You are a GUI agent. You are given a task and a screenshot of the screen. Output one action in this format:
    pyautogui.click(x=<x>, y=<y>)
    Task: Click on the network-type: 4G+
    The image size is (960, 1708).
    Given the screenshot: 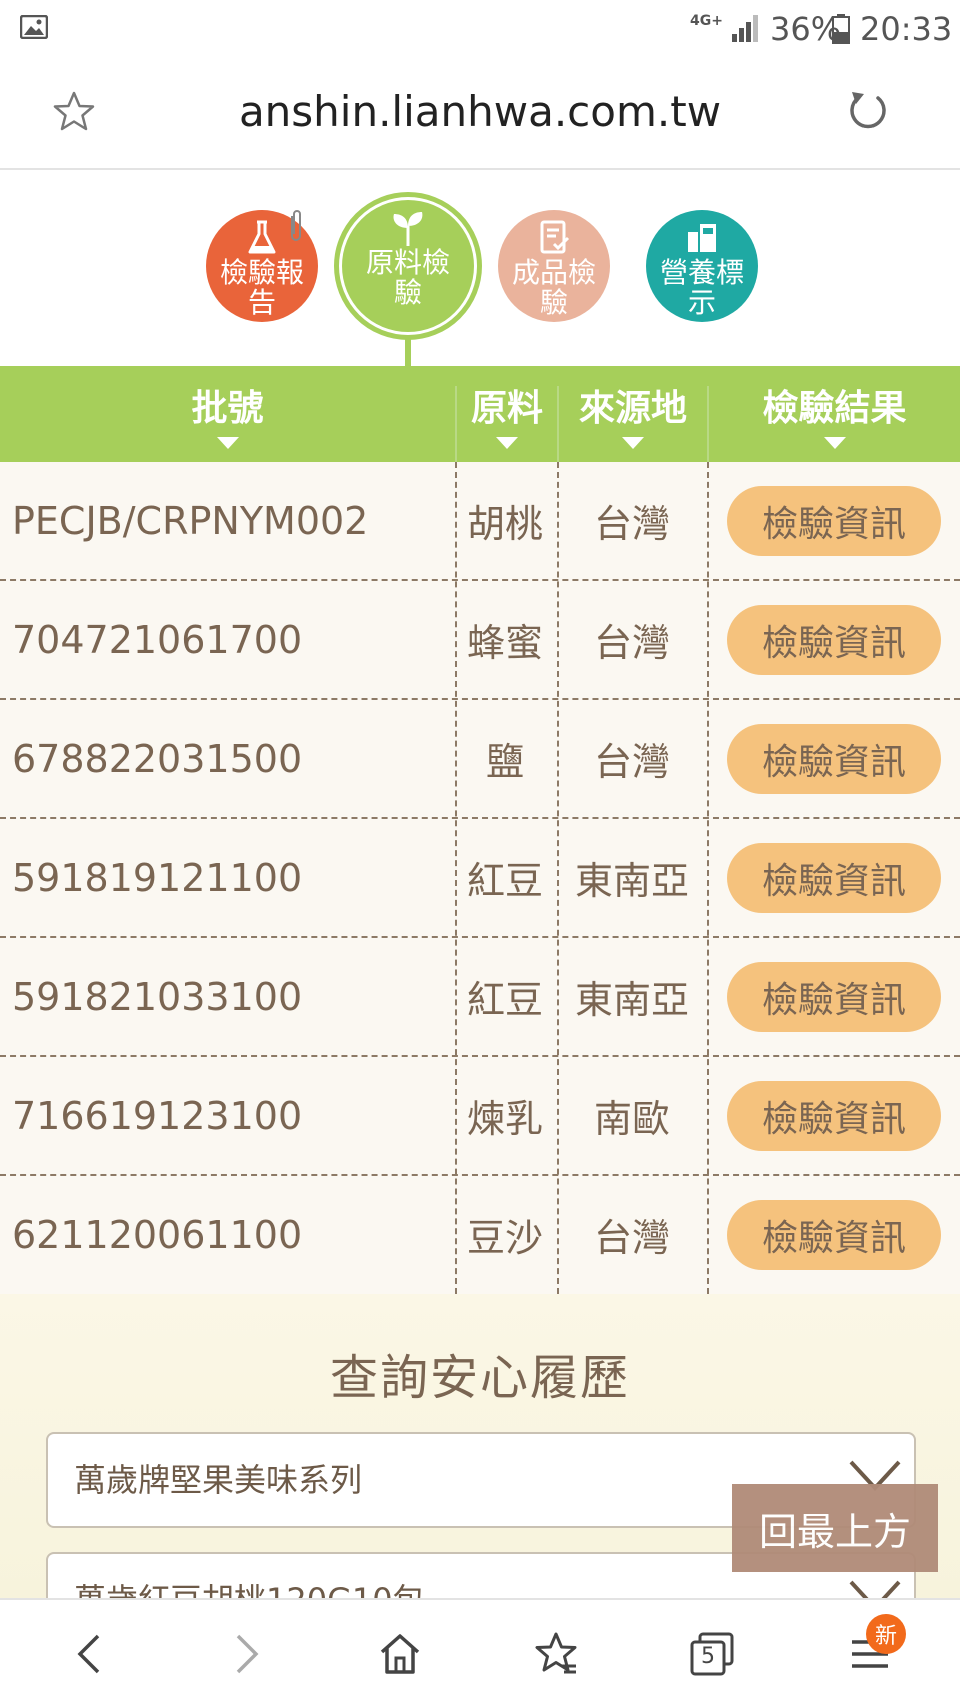 What is the action you would take?
    pyautogui.click(x=706, y=21)
    